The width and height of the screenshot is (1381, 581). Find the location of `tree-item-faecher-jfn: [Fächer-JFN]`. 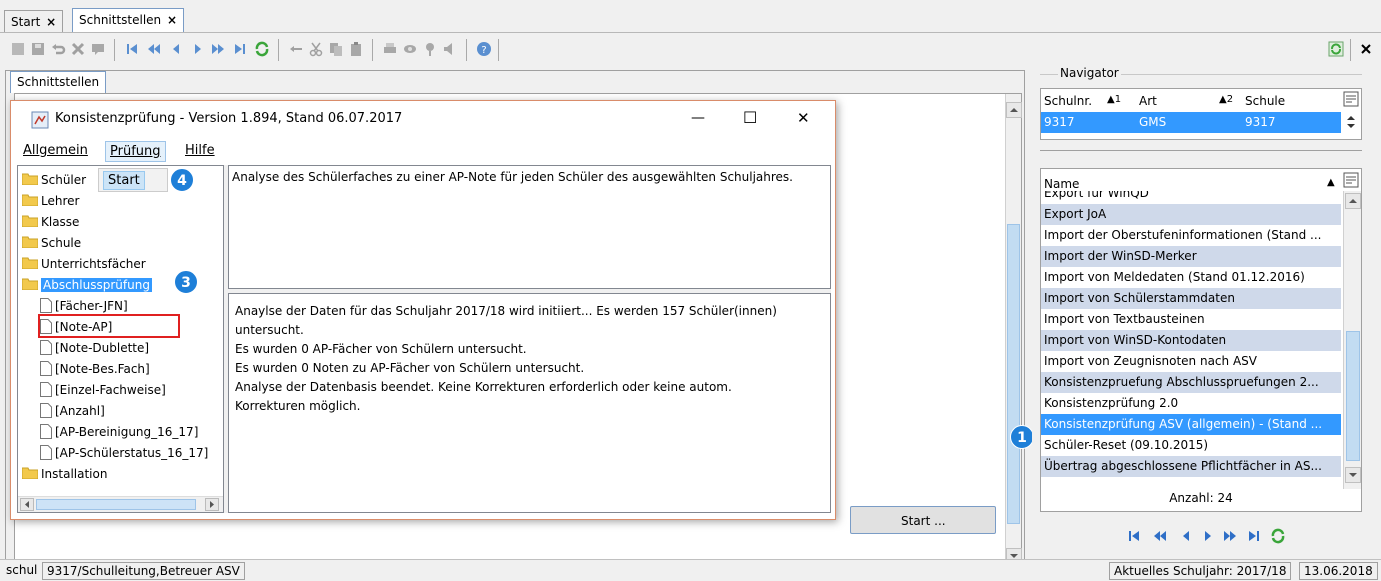

tree-item-faecher-jfn: [Fächer-JFN] is located at coordinates (84, 306).